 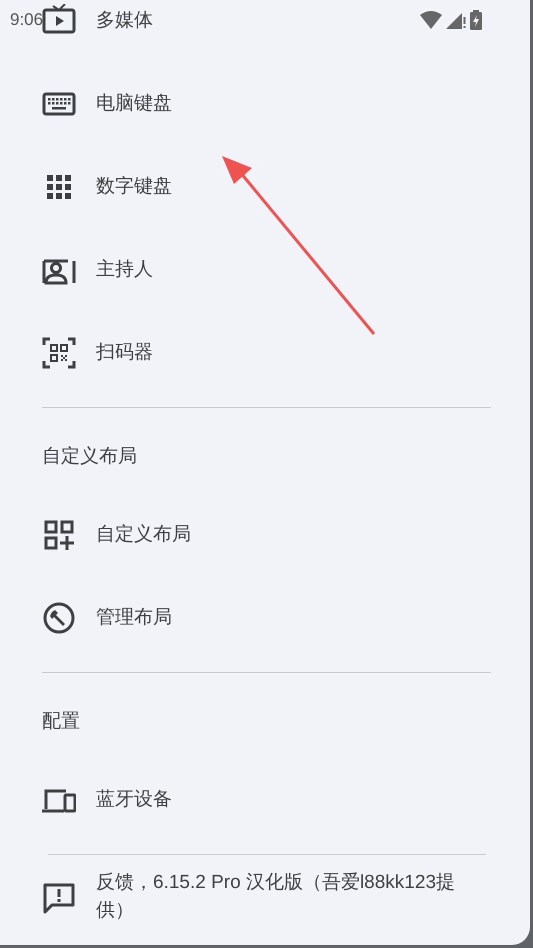 I want to click on grid-plus-icon, so click(x=59, y=535).